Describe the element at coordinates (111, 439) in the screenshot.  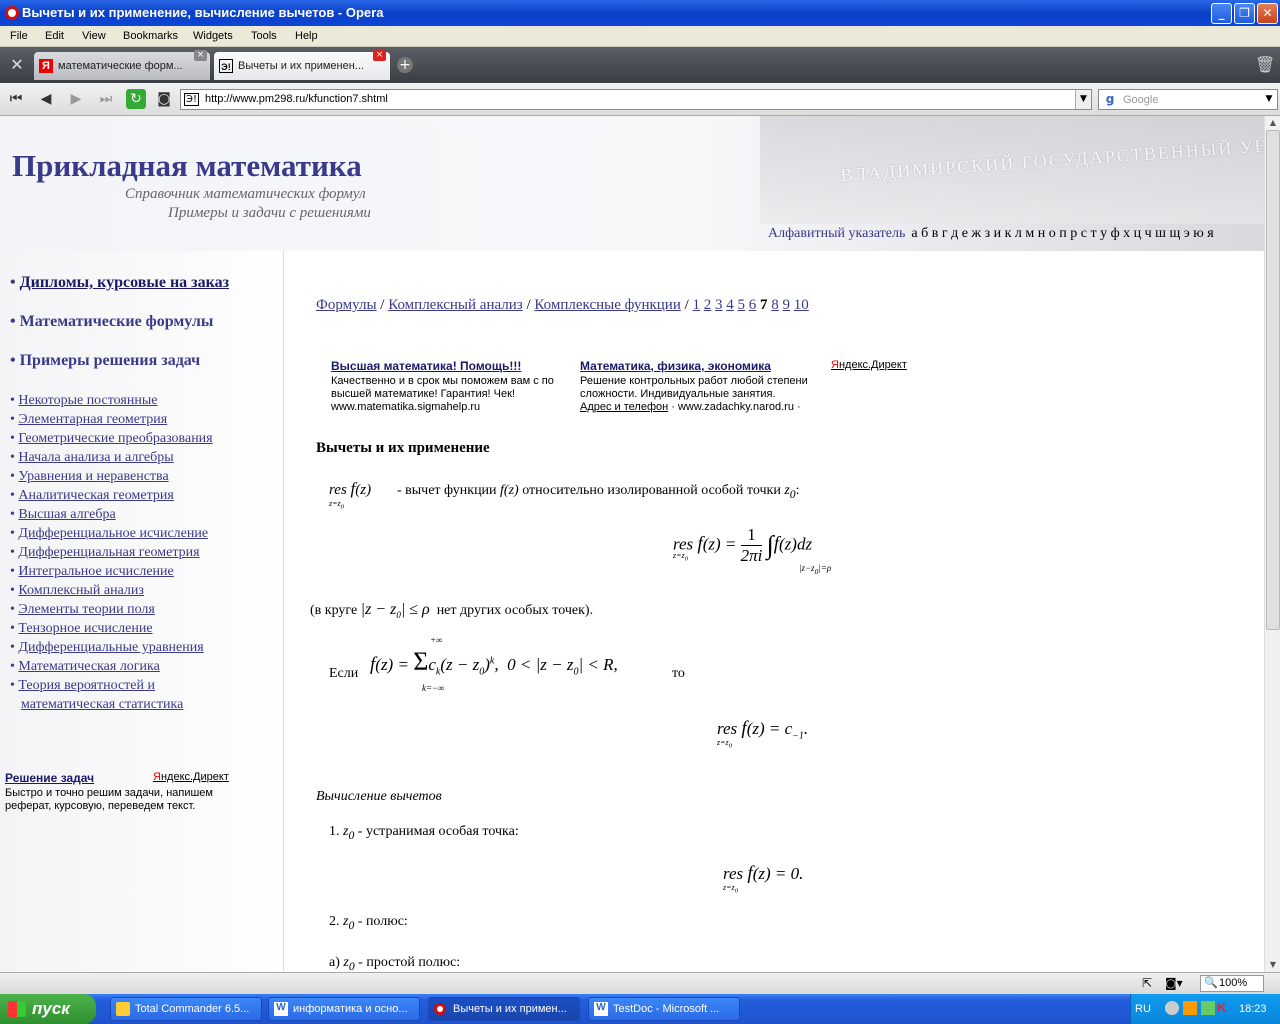
I see `sidebar-link: • Геометрические преобразования` at that location.